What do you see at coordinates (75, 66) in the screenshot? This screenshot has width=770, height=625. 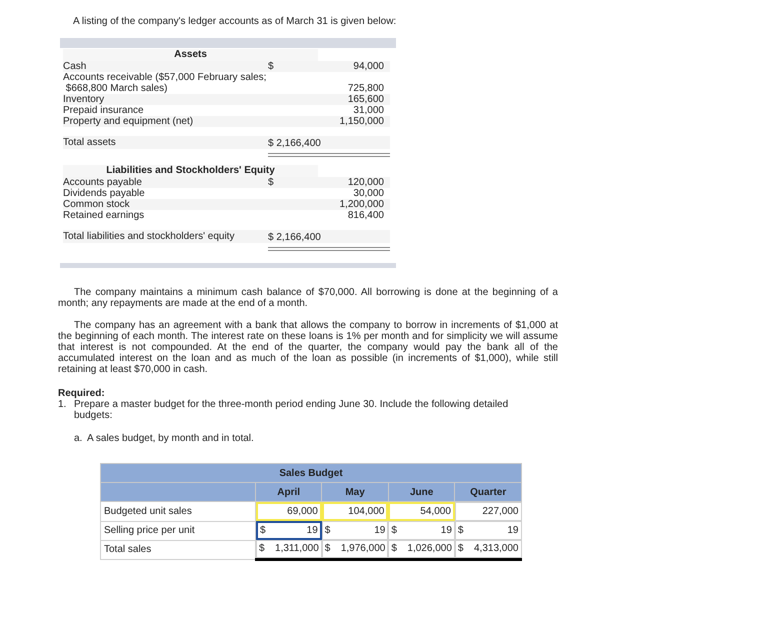 I see `account-label: Cash` at bounding box center [75, 66].